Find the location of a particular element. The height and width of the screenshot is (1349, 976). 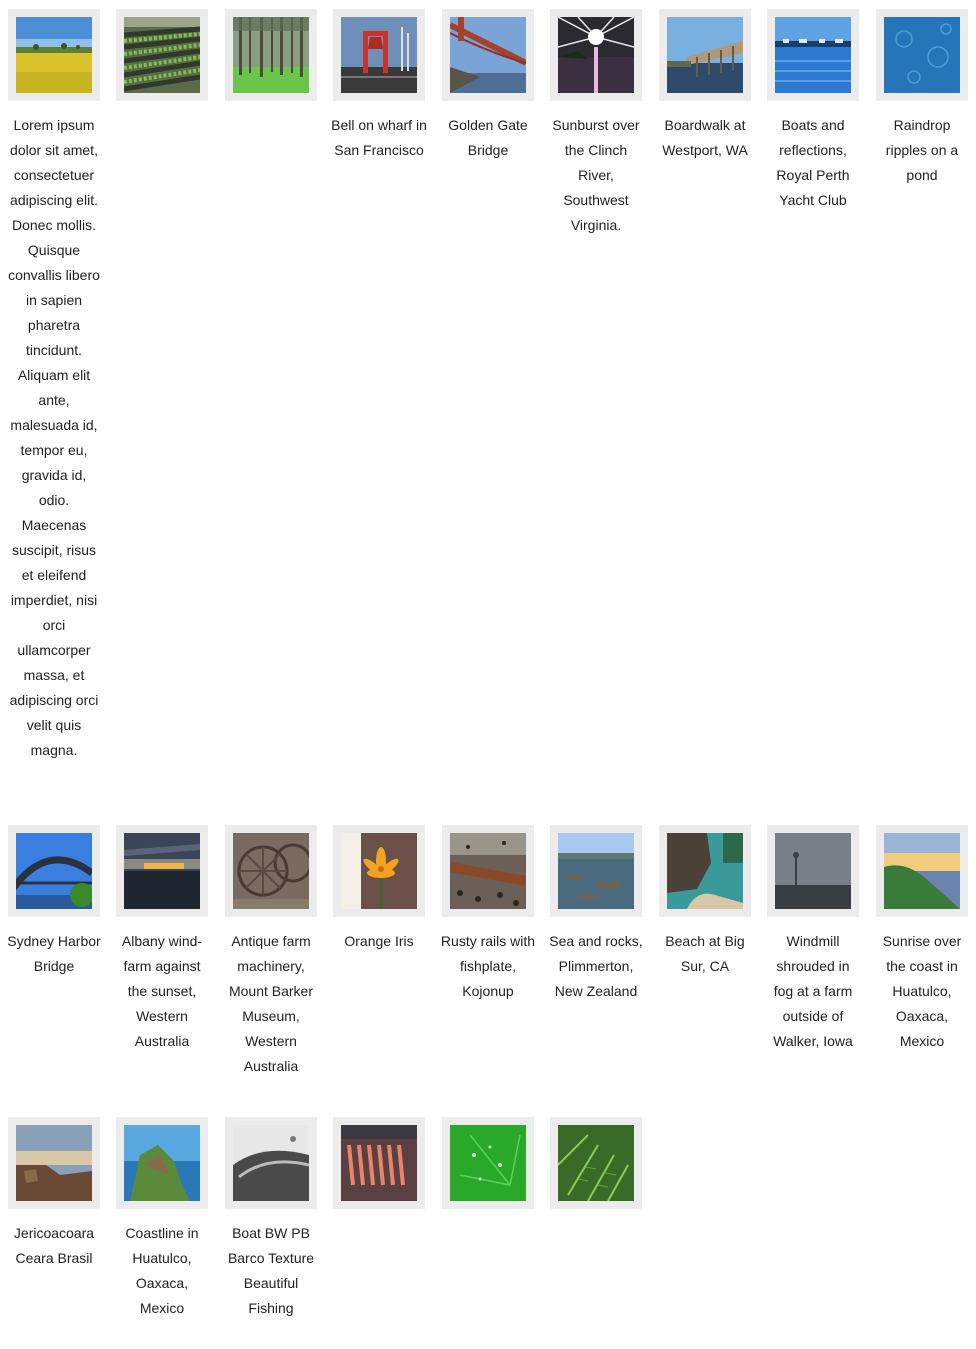

gallery-item: Bell on wharf in San Francisco is located at coordinates (379, 86).